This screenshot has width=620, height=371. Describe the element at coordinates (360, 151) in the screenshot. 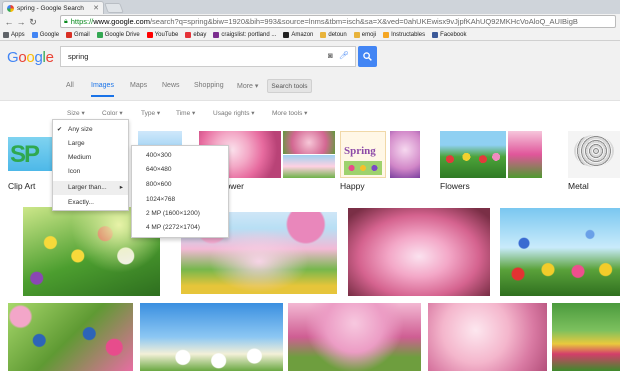

I see `happy-thumb-text: Spring` at that location.